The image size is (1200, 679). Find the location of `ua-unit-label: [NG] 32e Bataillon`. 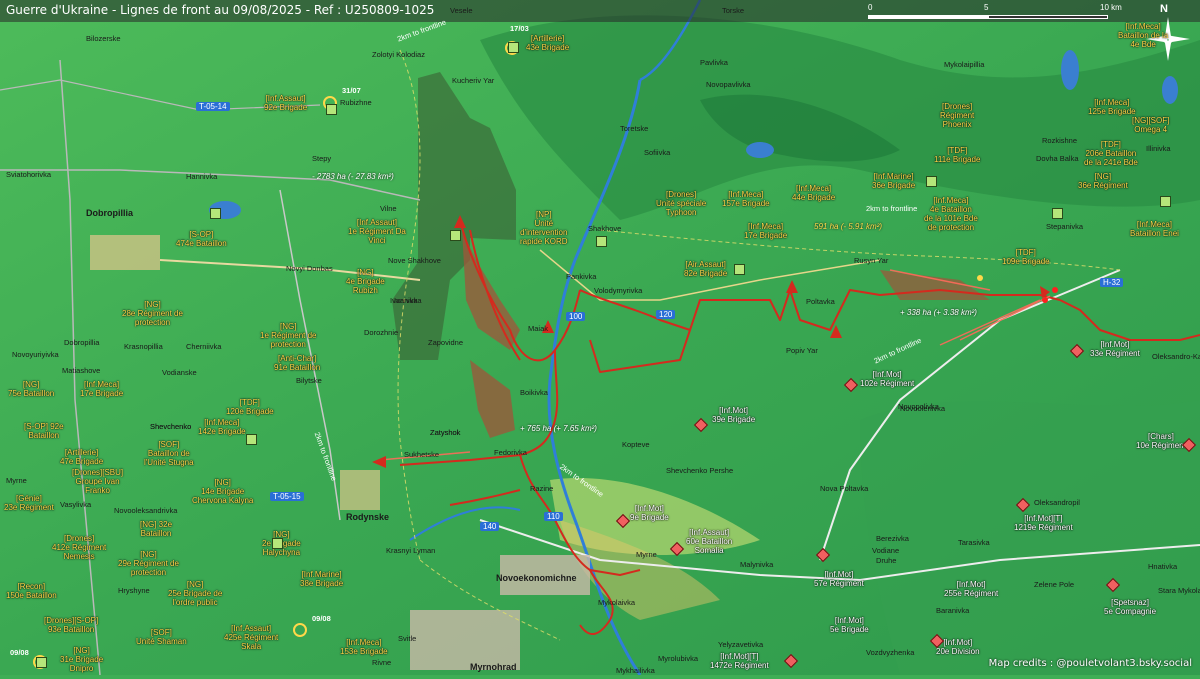

ua-unit-label: [NG] 32e Bataillon is located at coordinates (156, 529).